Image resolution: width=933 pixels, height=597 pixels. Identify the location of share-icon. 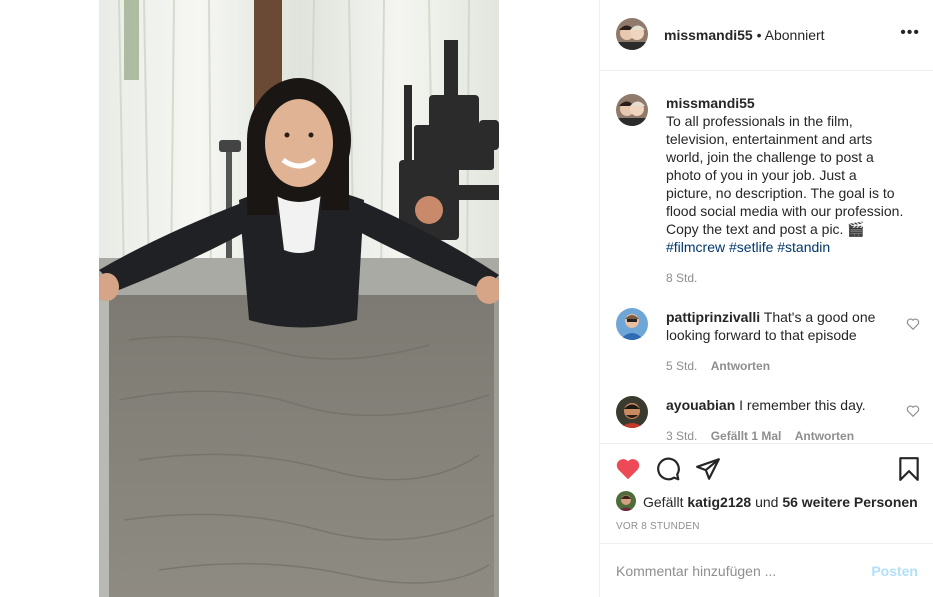
(708, 469).